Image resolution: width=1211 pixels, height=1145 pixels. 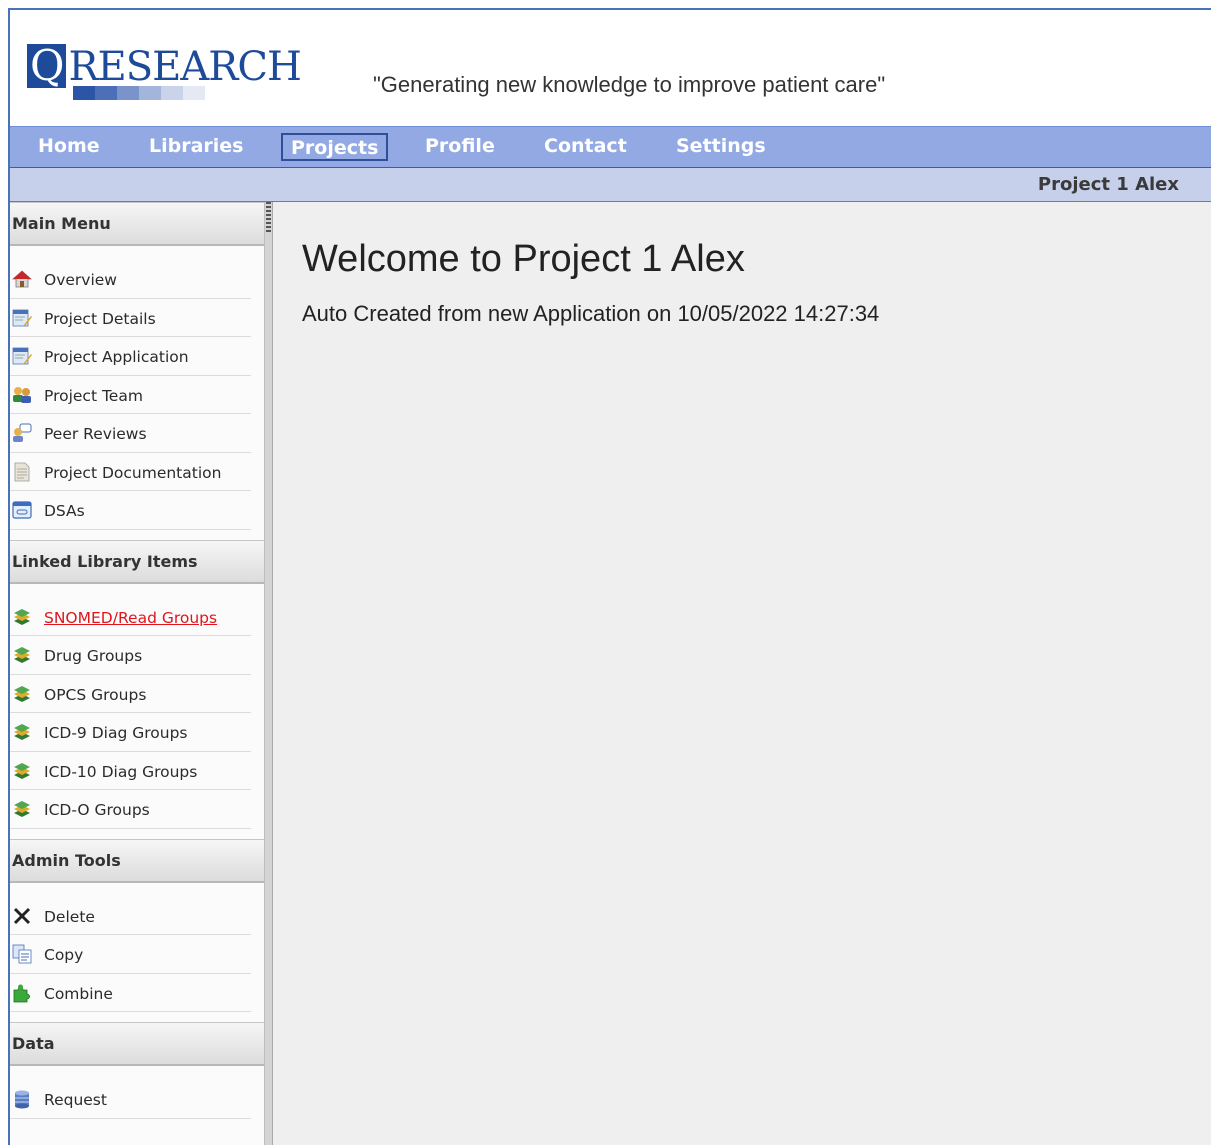 I want to click on splitter-grip, so click(x=268, y=217).